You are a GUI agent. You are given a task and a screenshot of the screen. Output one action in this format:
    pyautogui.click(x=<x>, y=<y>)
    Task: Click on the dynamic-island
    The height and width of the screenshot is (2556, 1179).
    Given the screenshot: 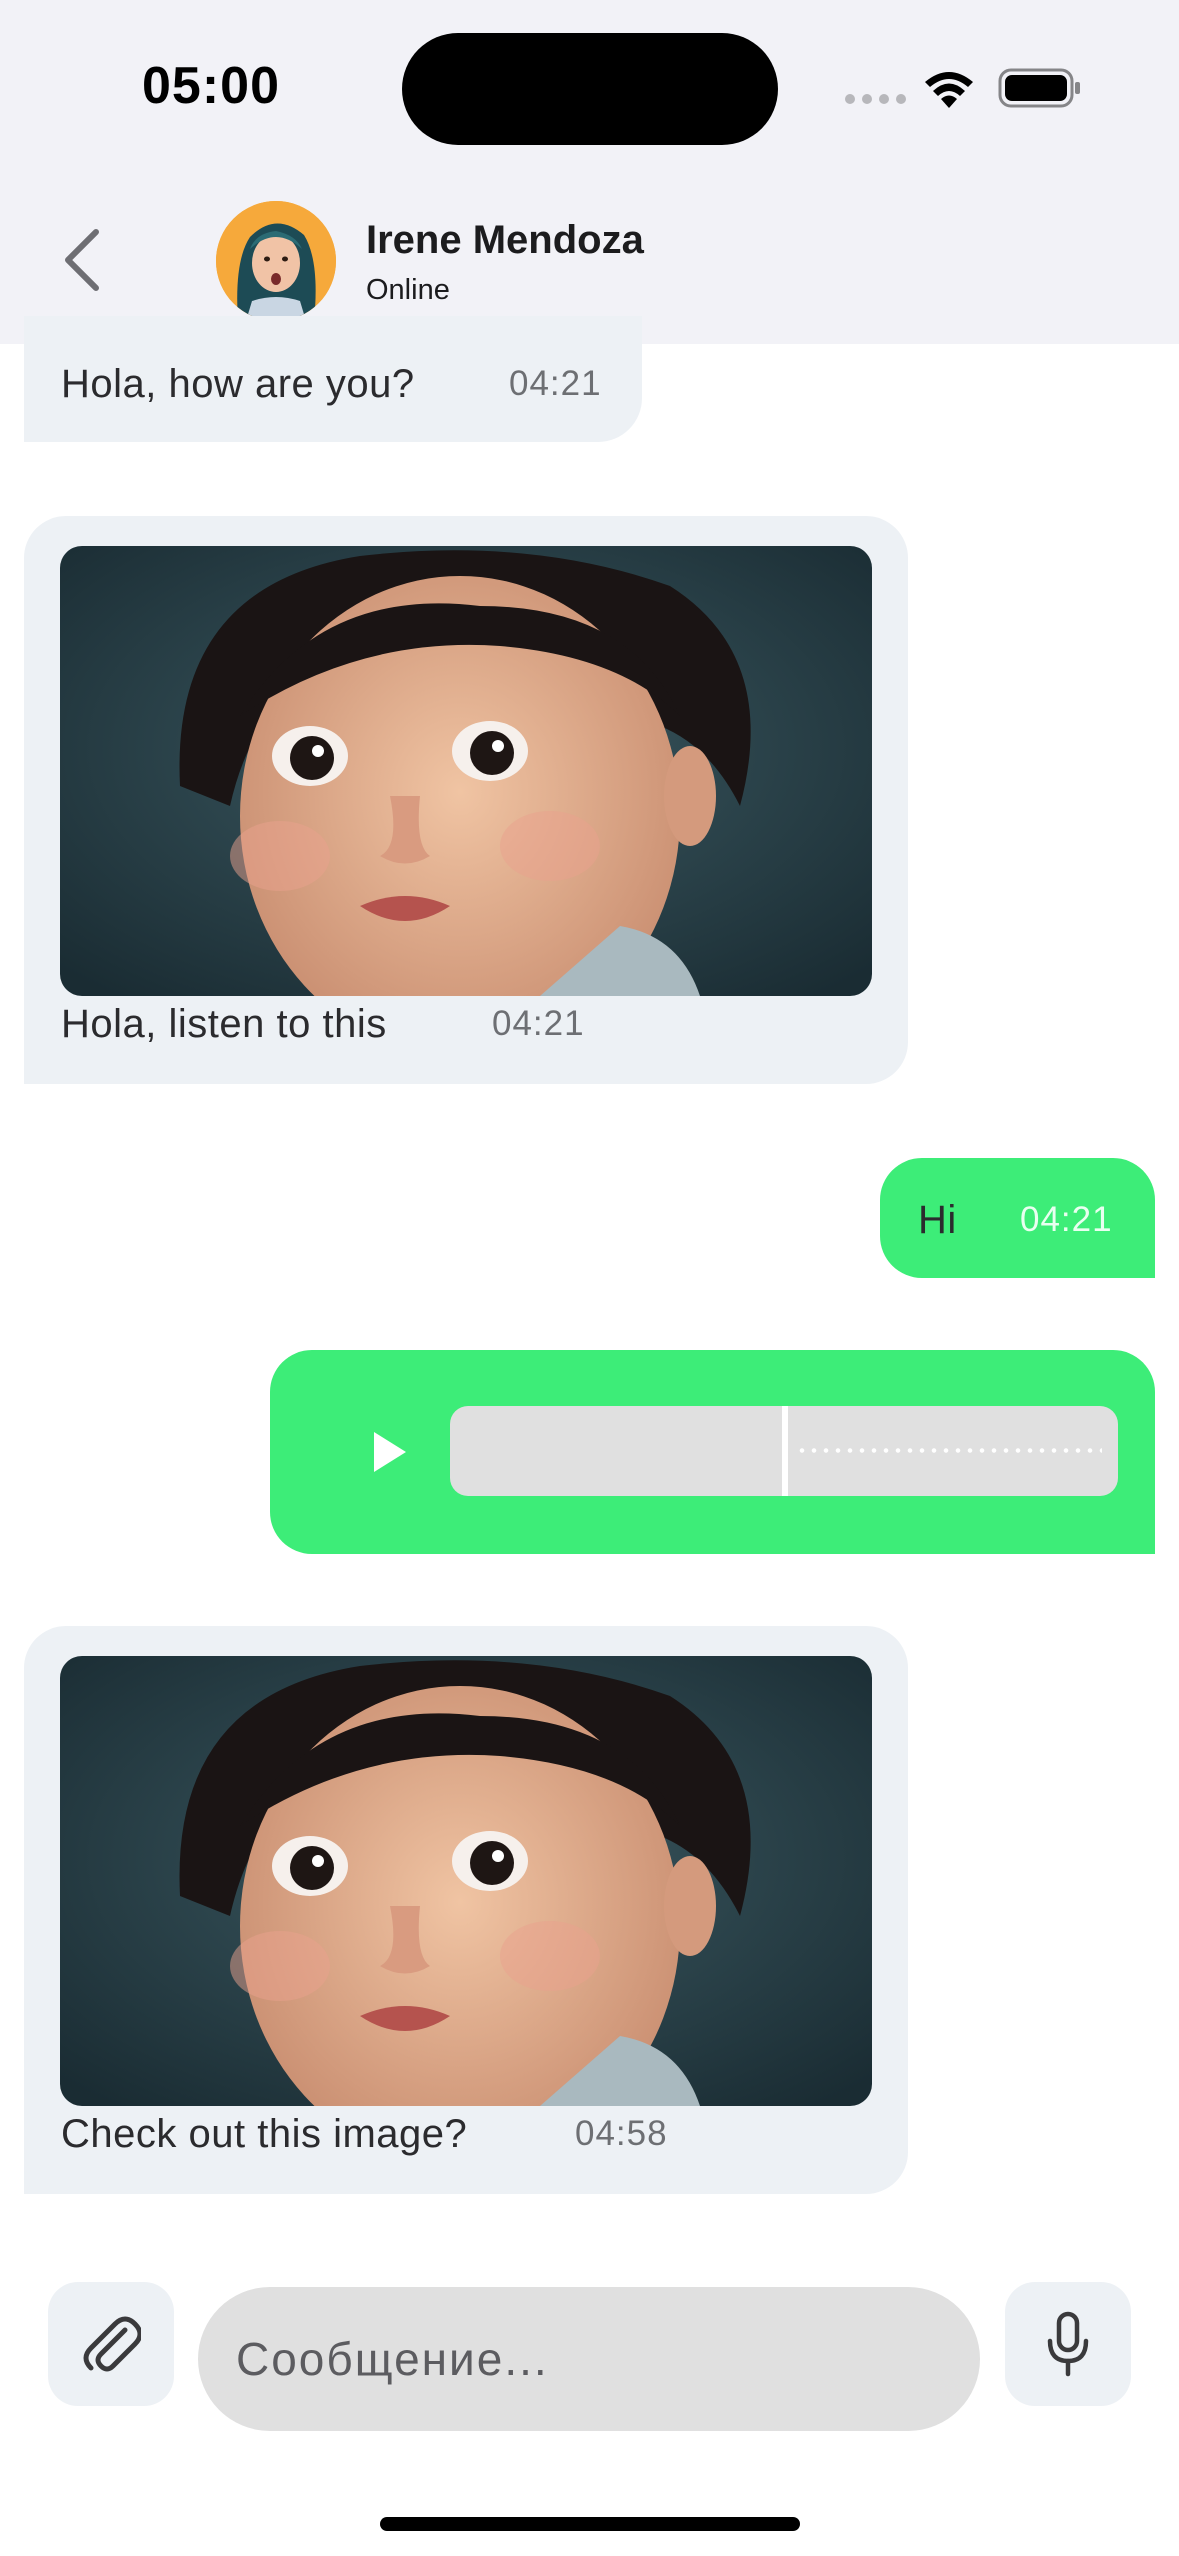 What is the action you would take?
    pyautogui.click(x=590, y=89)
    